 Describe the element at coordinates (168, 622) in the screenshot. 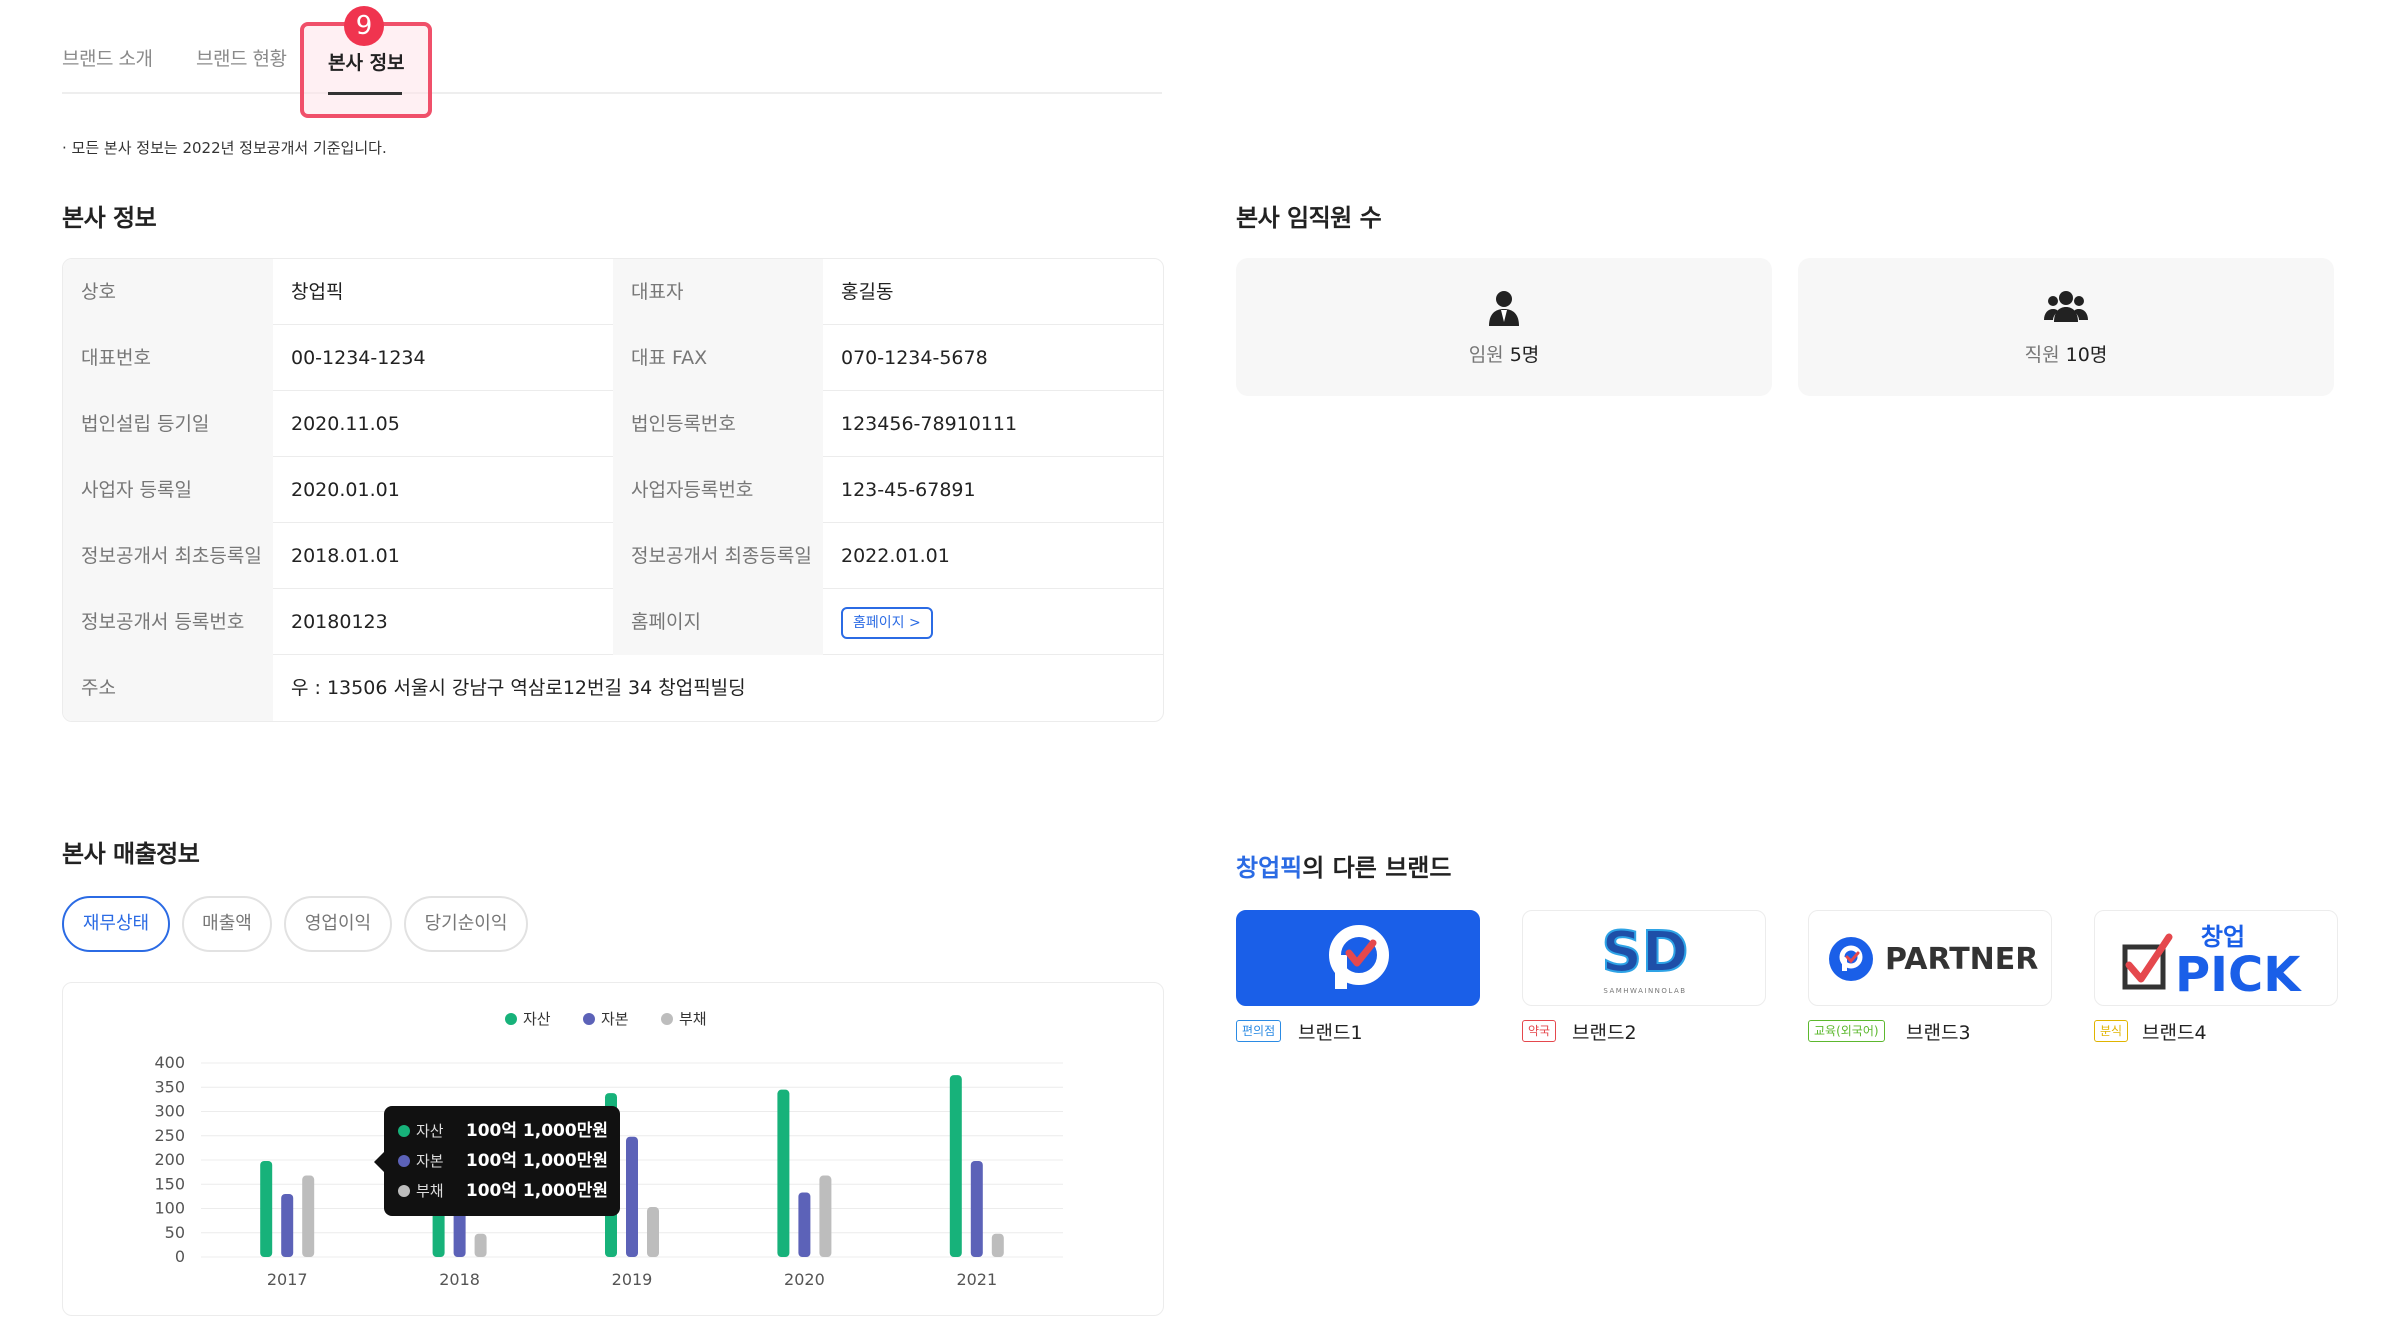

I see `row-label: 정보공개서 등록번호` at that location.